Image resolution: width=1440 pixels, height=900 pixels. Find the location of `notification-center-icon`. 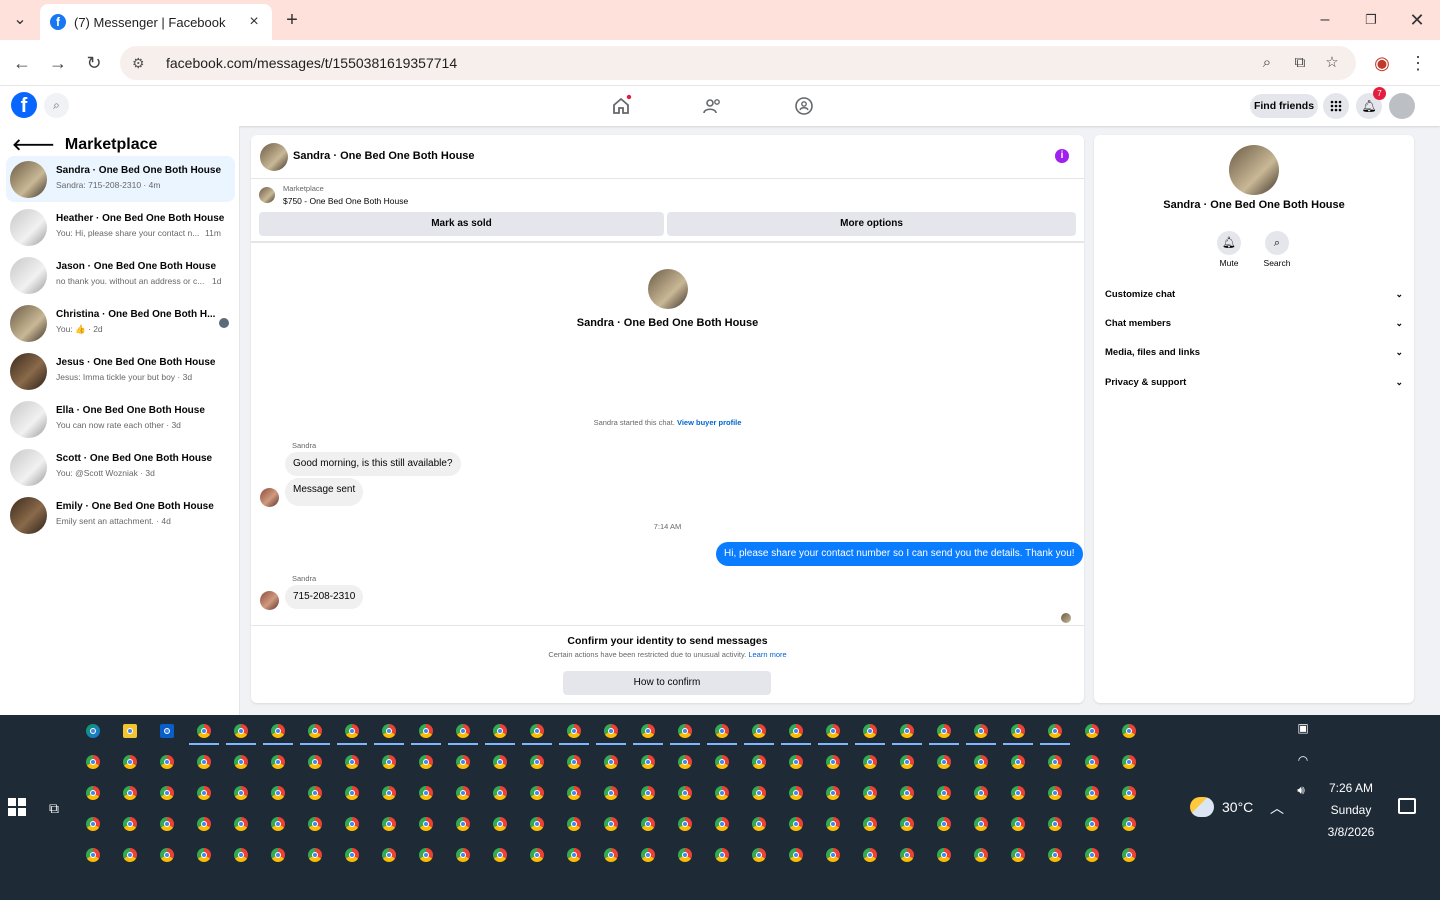

notification-center-icon is located at coordinates (1407, 806).